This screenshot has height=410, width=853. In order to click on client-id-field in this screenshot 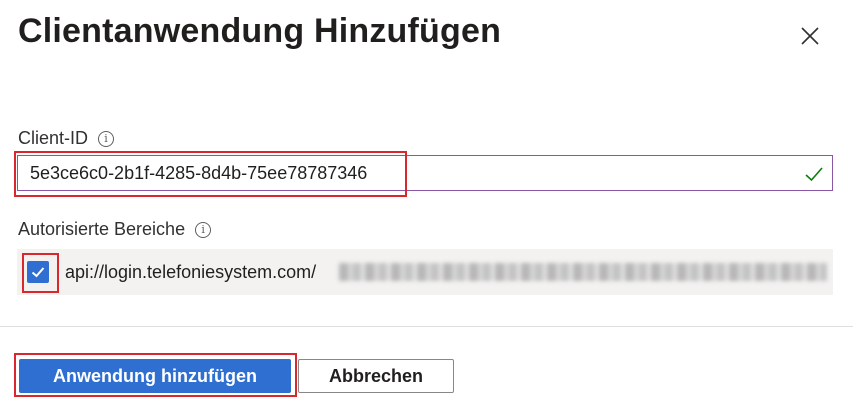, I will do `click(425, 173)`.